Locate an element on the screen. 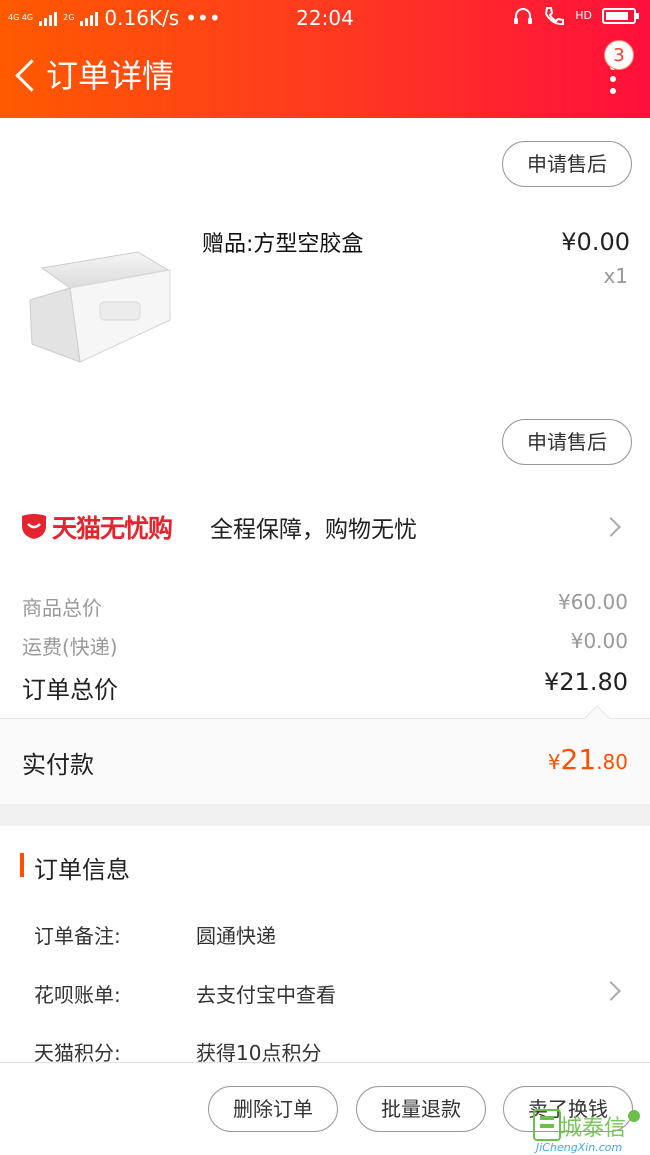  goods-total-label: 商品总价 is located at coordinates (62, 608).